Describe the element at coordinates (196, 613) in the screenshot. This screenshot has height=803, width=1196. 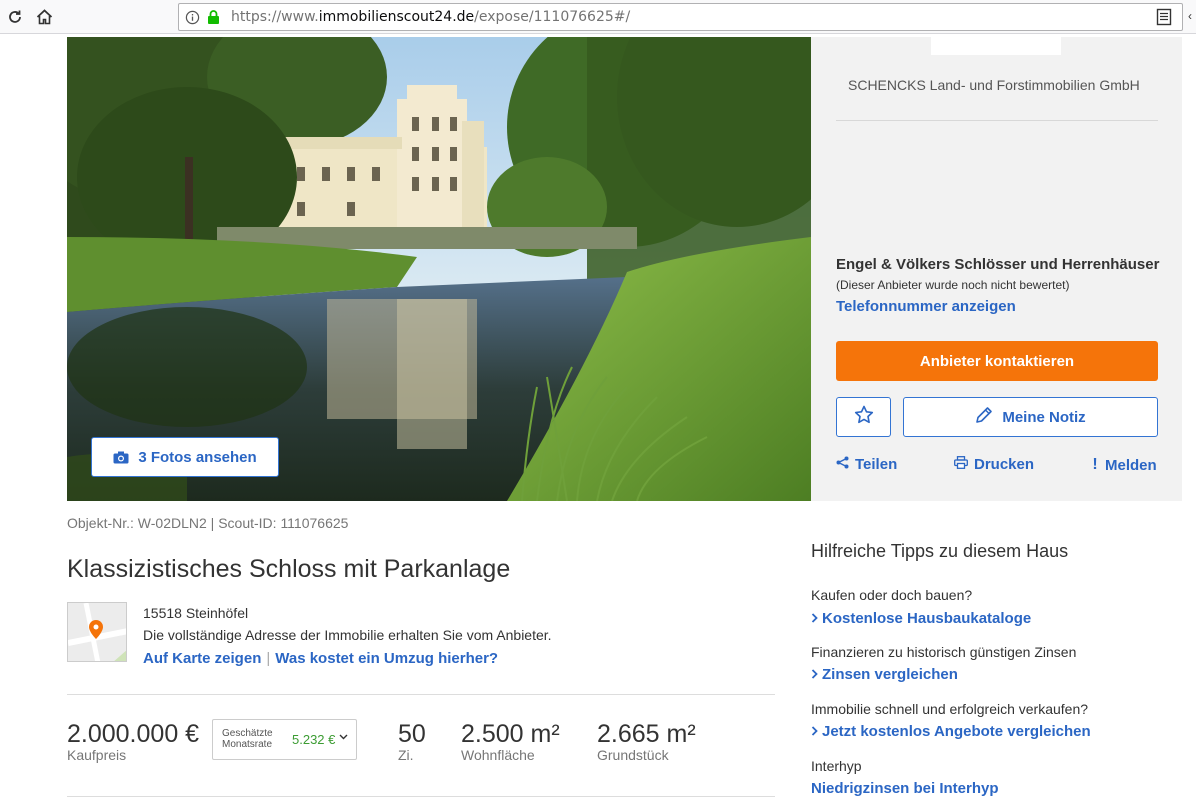
I see `postal-city: 15518 Steinhöfel` at that location.